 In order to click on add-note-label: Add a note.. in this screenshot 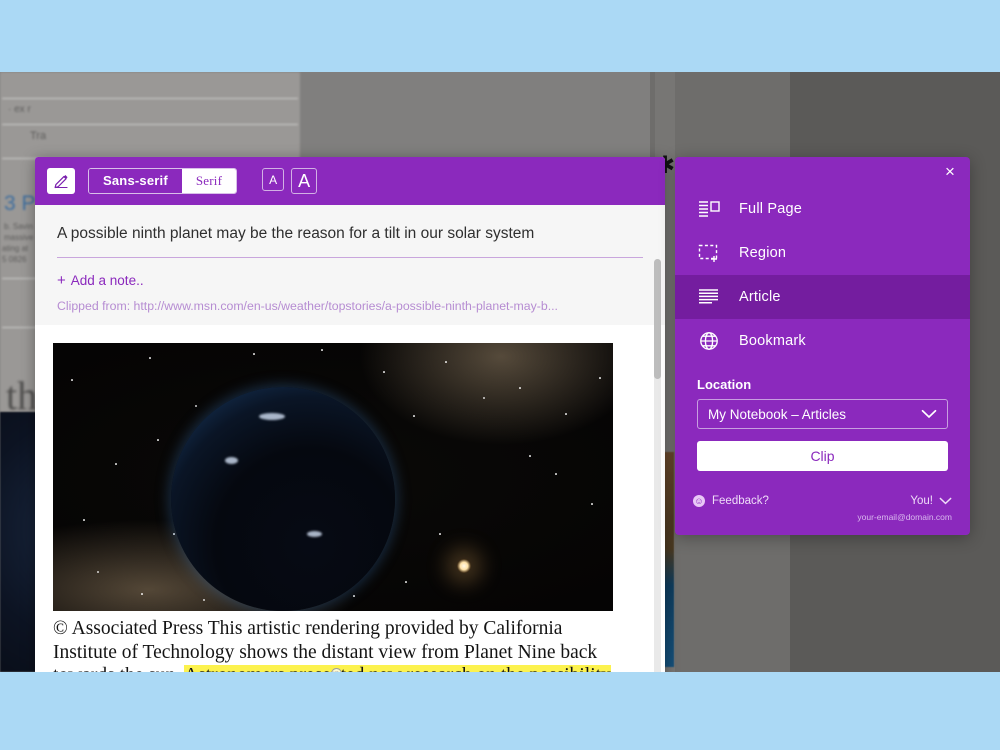, I will do `click(107, 280)`.